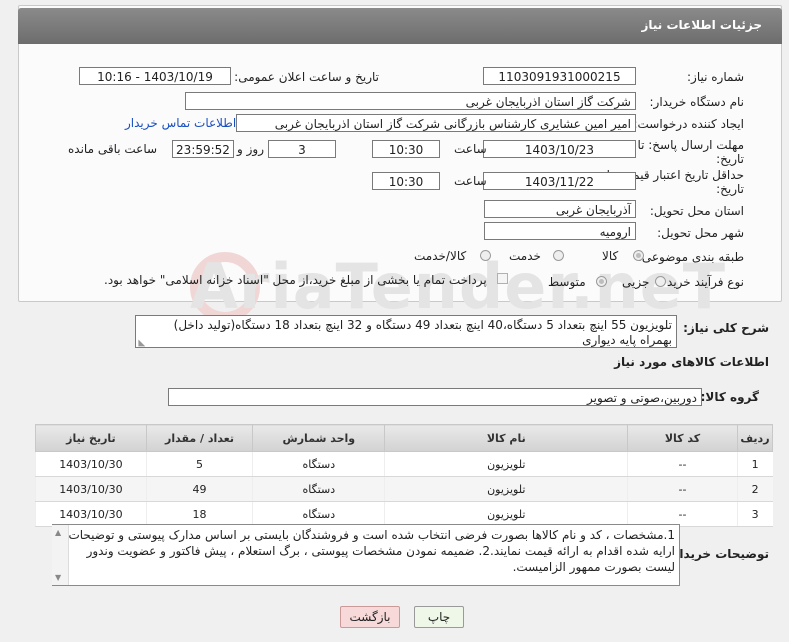  I want to click on price-time-label: ساعت, so click(470, 181).